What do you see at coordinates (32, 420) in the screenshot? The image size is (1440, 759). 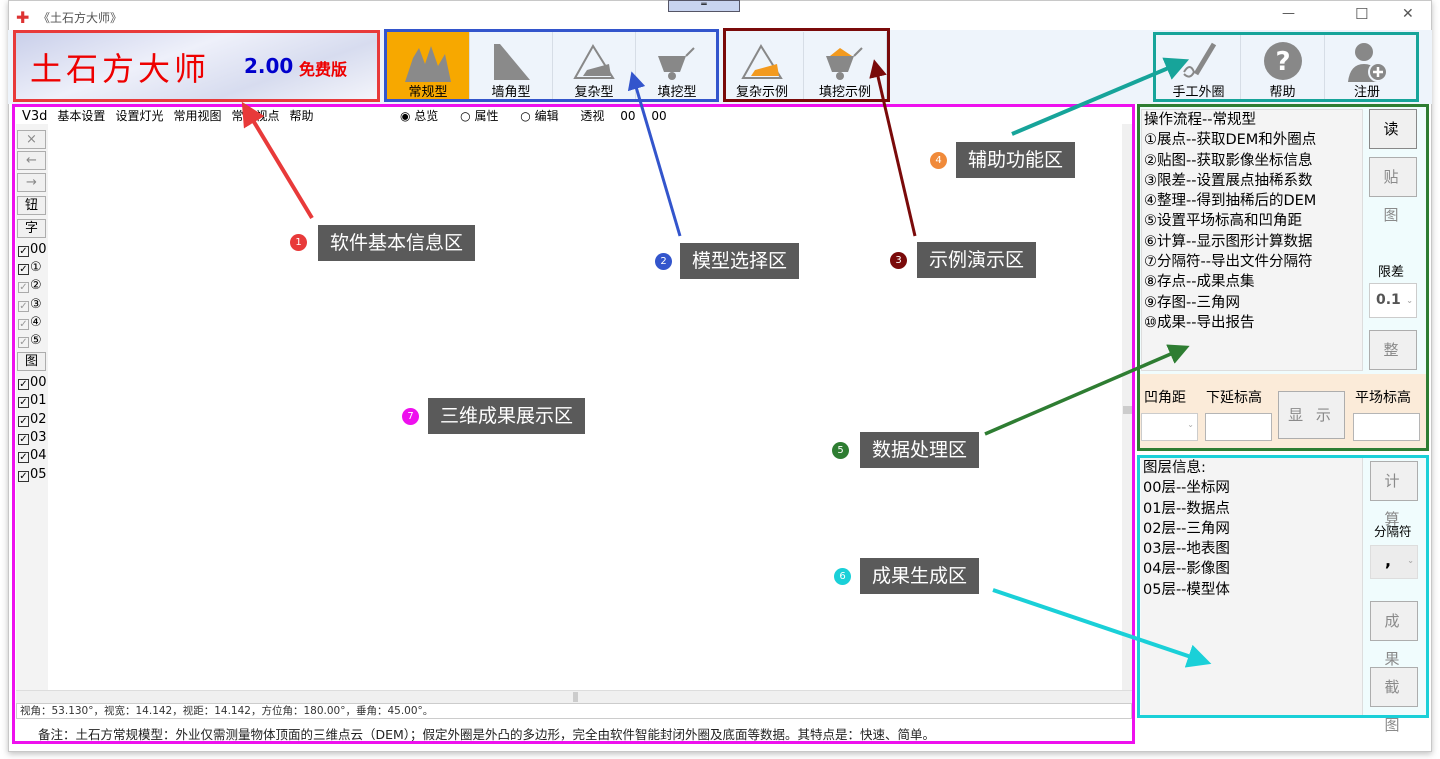 I see `layer-checkbox-02: ✓ 02` at bounding box center [32, 420].